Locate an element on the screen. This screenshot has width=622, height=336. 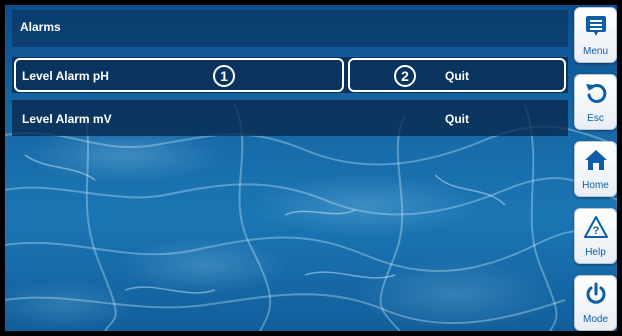
quit-button-mv: Quit is located at coordinates (457, 118).